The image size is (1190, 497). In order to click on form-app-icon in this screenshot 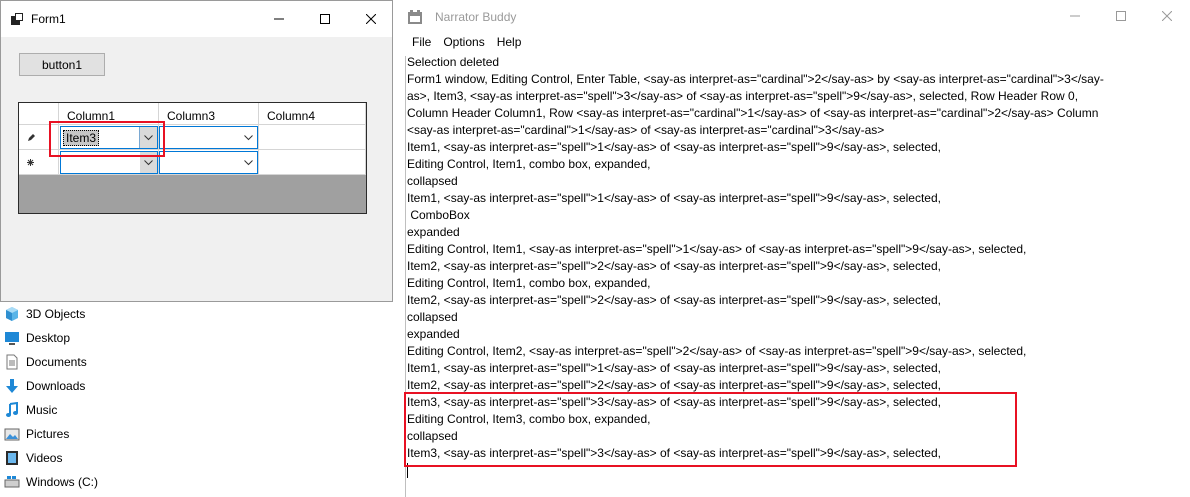, I will do `click(17, 19)`.